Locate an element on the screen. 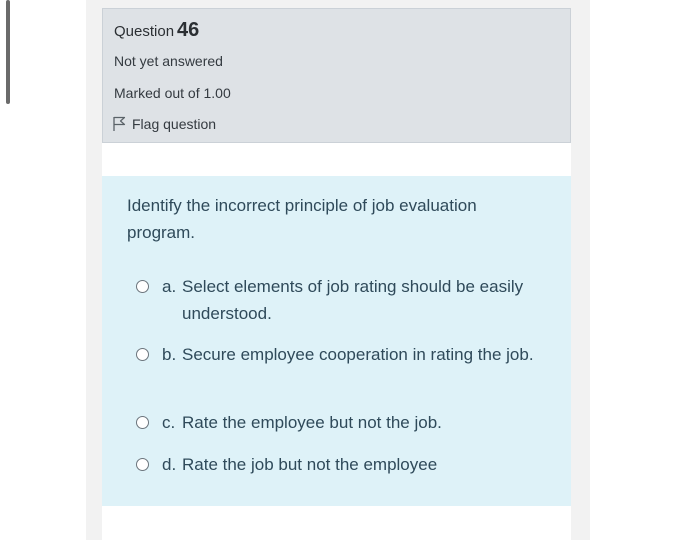 Image resolution: width=700 pixels, height=558 pixels. answer-option-d: d. Rate the job but not the employee is located at coordinates (346, 464).